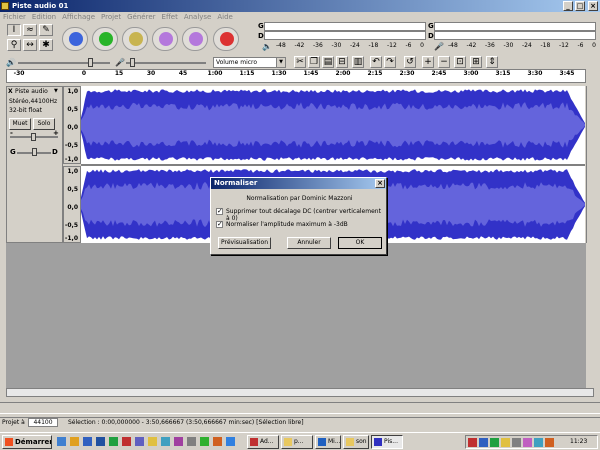 The height and width of the screenshot is (450, 600). I want to click on multi-tool-icon: ✱, so click(46, 45).